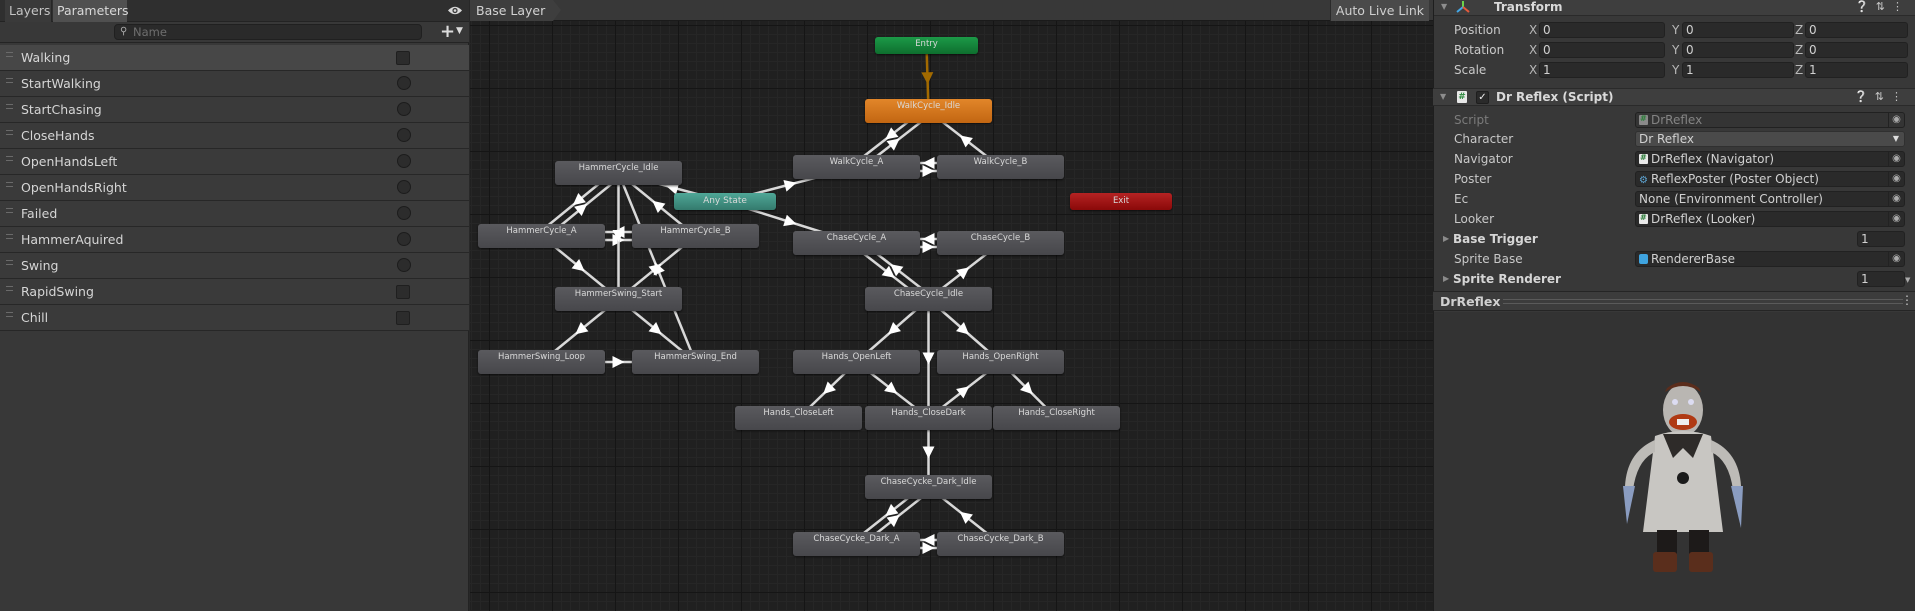 This screenshot has width=1915, height=611. I want to click on parameter-row: OpenHandsLeft, so click(234, 162).